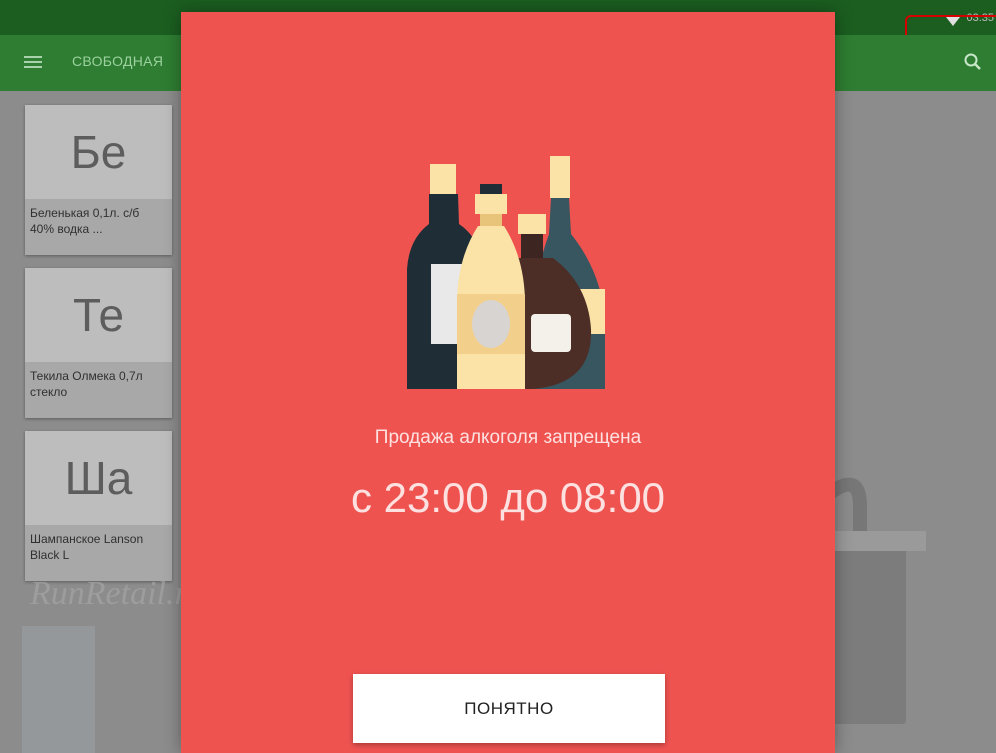  I want to click on search-icon, so click(973, 62).